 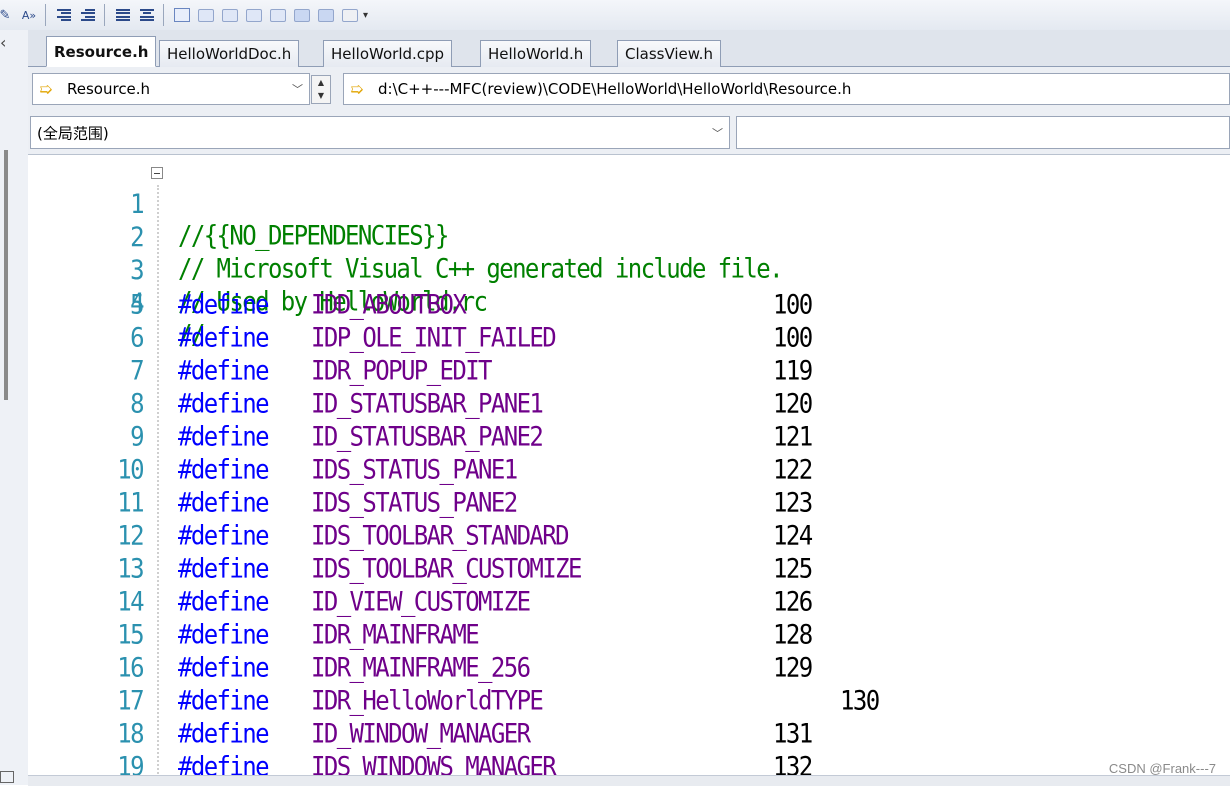 What do you see at coordinates (629, 670) in the screenshot?
I see `code-line: 16 #define IDR_MAINFRAME_256 129` at bounding box center [629, 670].